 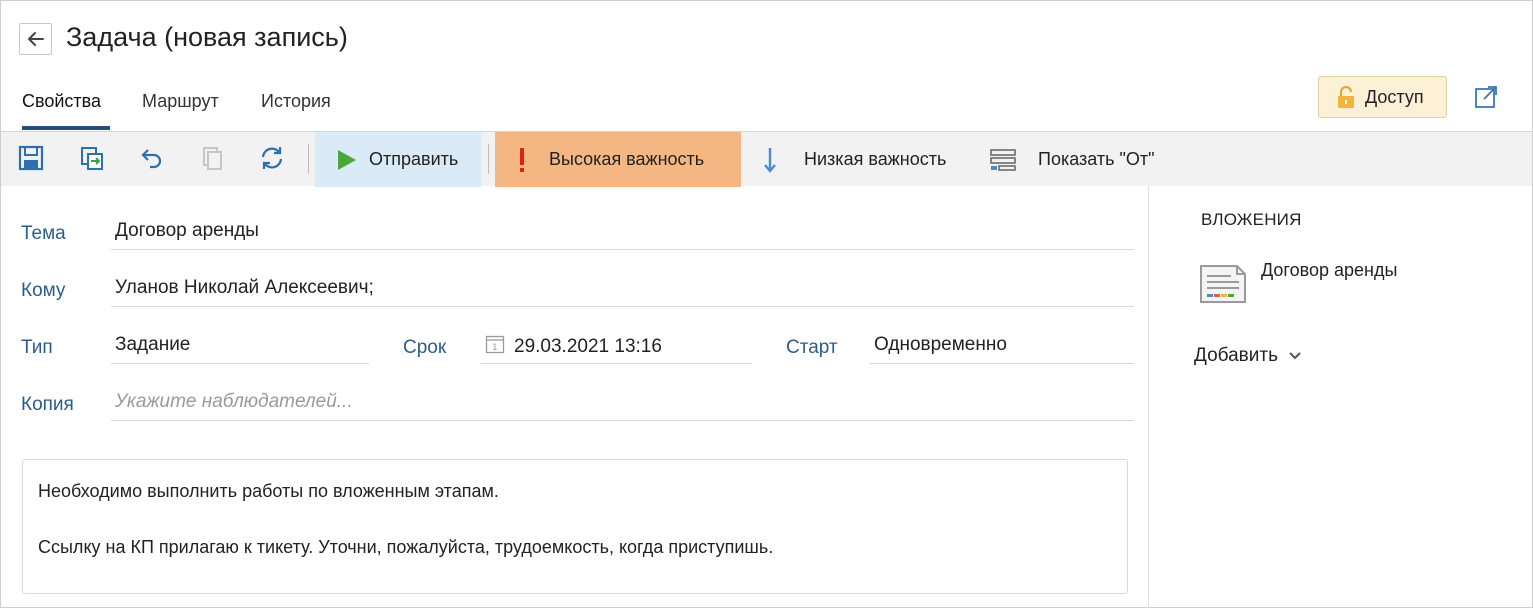 I want to click on exclamation-icon, so click(x=522, y=159).